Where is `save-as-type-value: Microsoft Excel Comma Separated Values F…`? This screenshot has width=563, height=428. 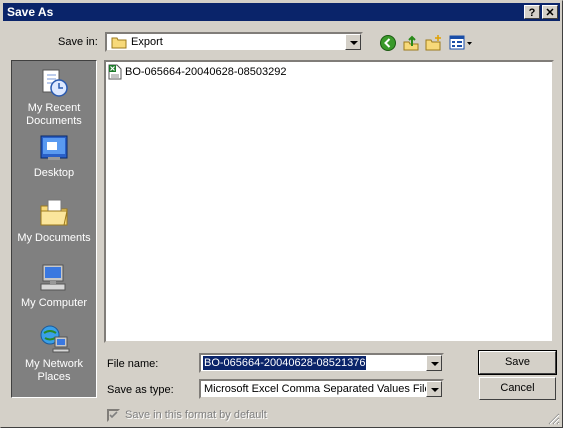
save-as-type-value: Microsoft Excel Comma Separated Values F… is located at coordinates (315, 389).